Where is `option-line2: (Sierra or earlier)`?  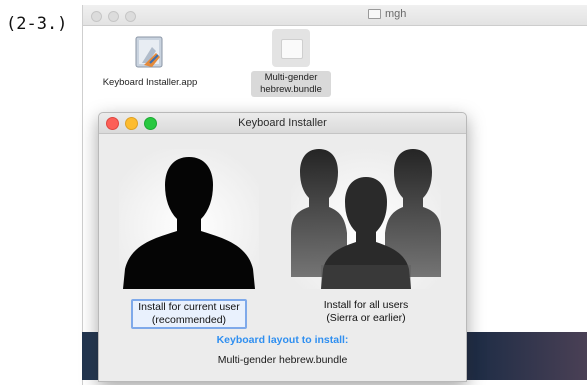
option-line2: (Sierra or earlier) is located at coordinates (366, 318).